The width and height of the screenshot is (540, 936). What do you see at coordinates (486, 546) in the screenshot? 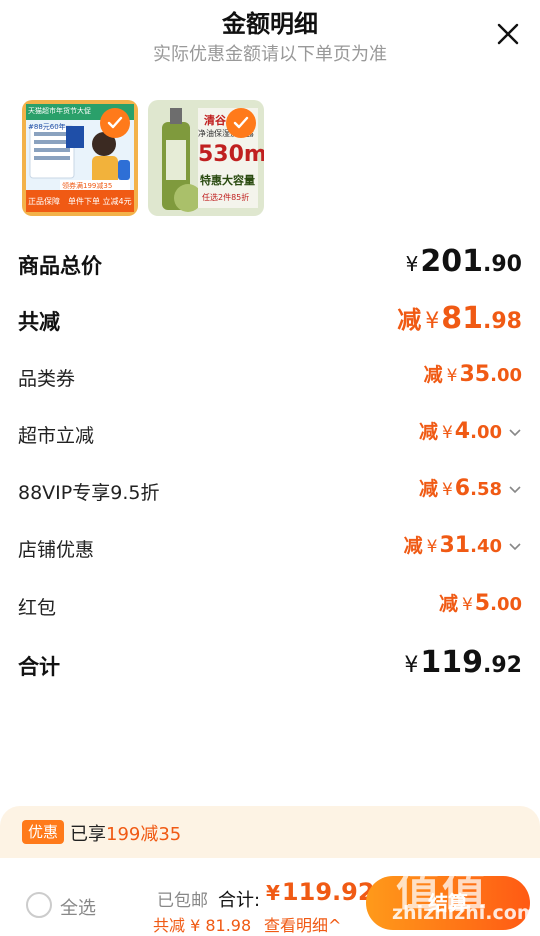
I see `amount-decimal: .40` at bounding box center [486, 546].